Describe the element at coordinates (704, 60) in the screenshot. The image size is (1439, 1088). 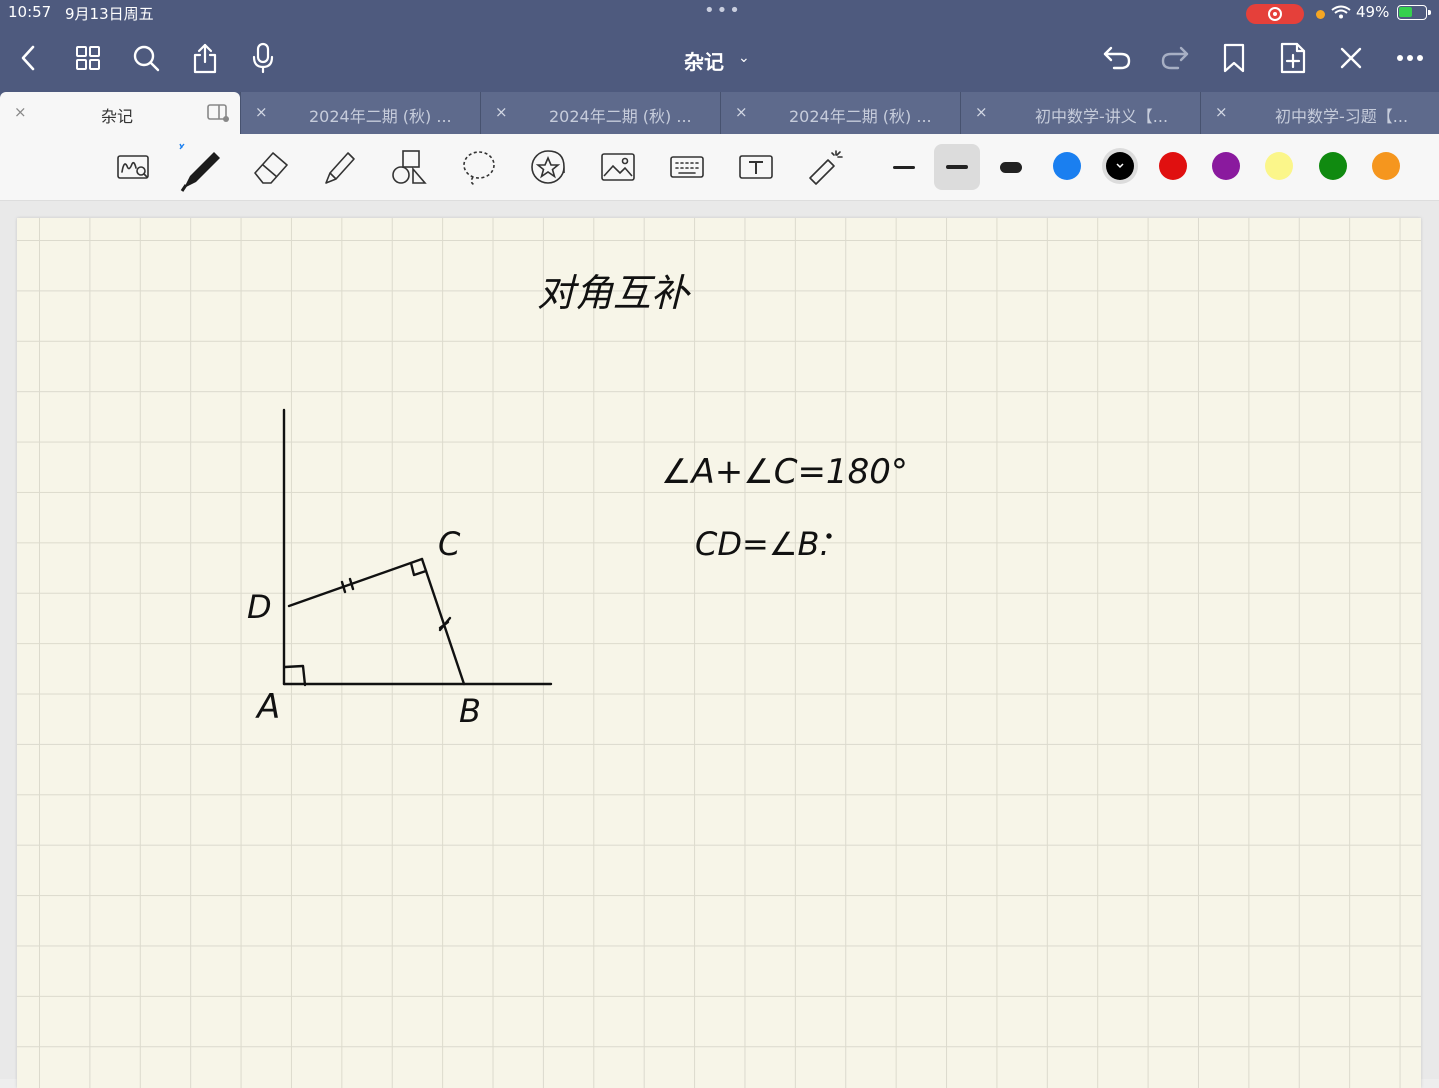
I see `document-title: 杂记` at that location.